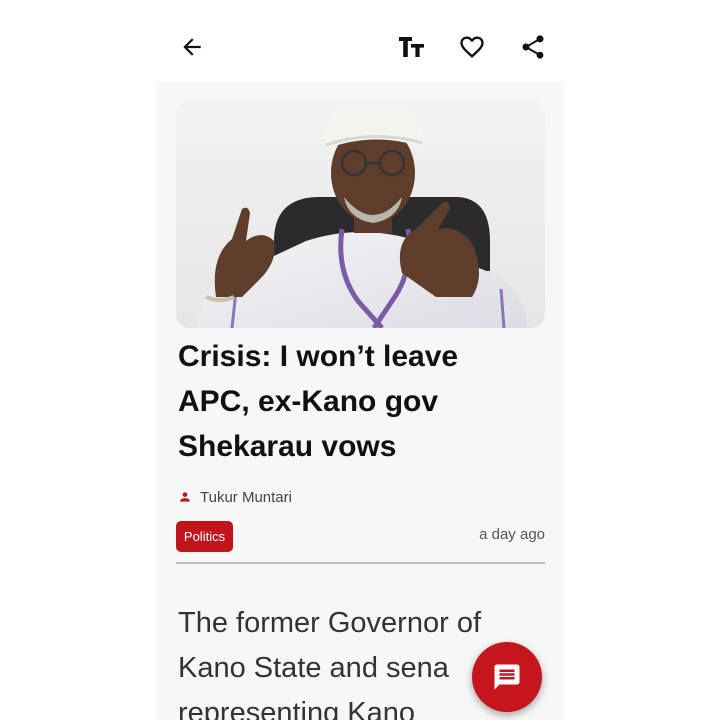 The width and height of the screenshot is (720, 720). I want to click on published-time: a day ago, so click(512, 534).